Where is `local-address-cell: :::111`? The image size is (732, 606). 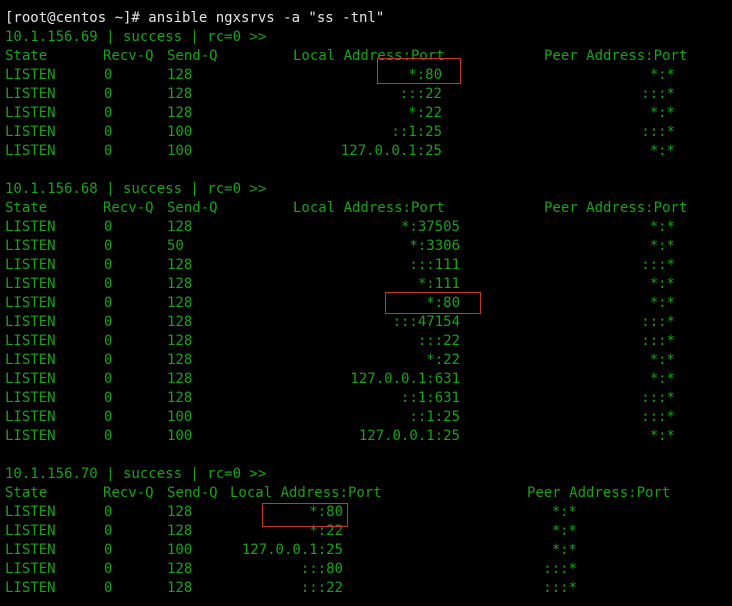
local-address-cell: :::111 is located at coordinates (434, 265).